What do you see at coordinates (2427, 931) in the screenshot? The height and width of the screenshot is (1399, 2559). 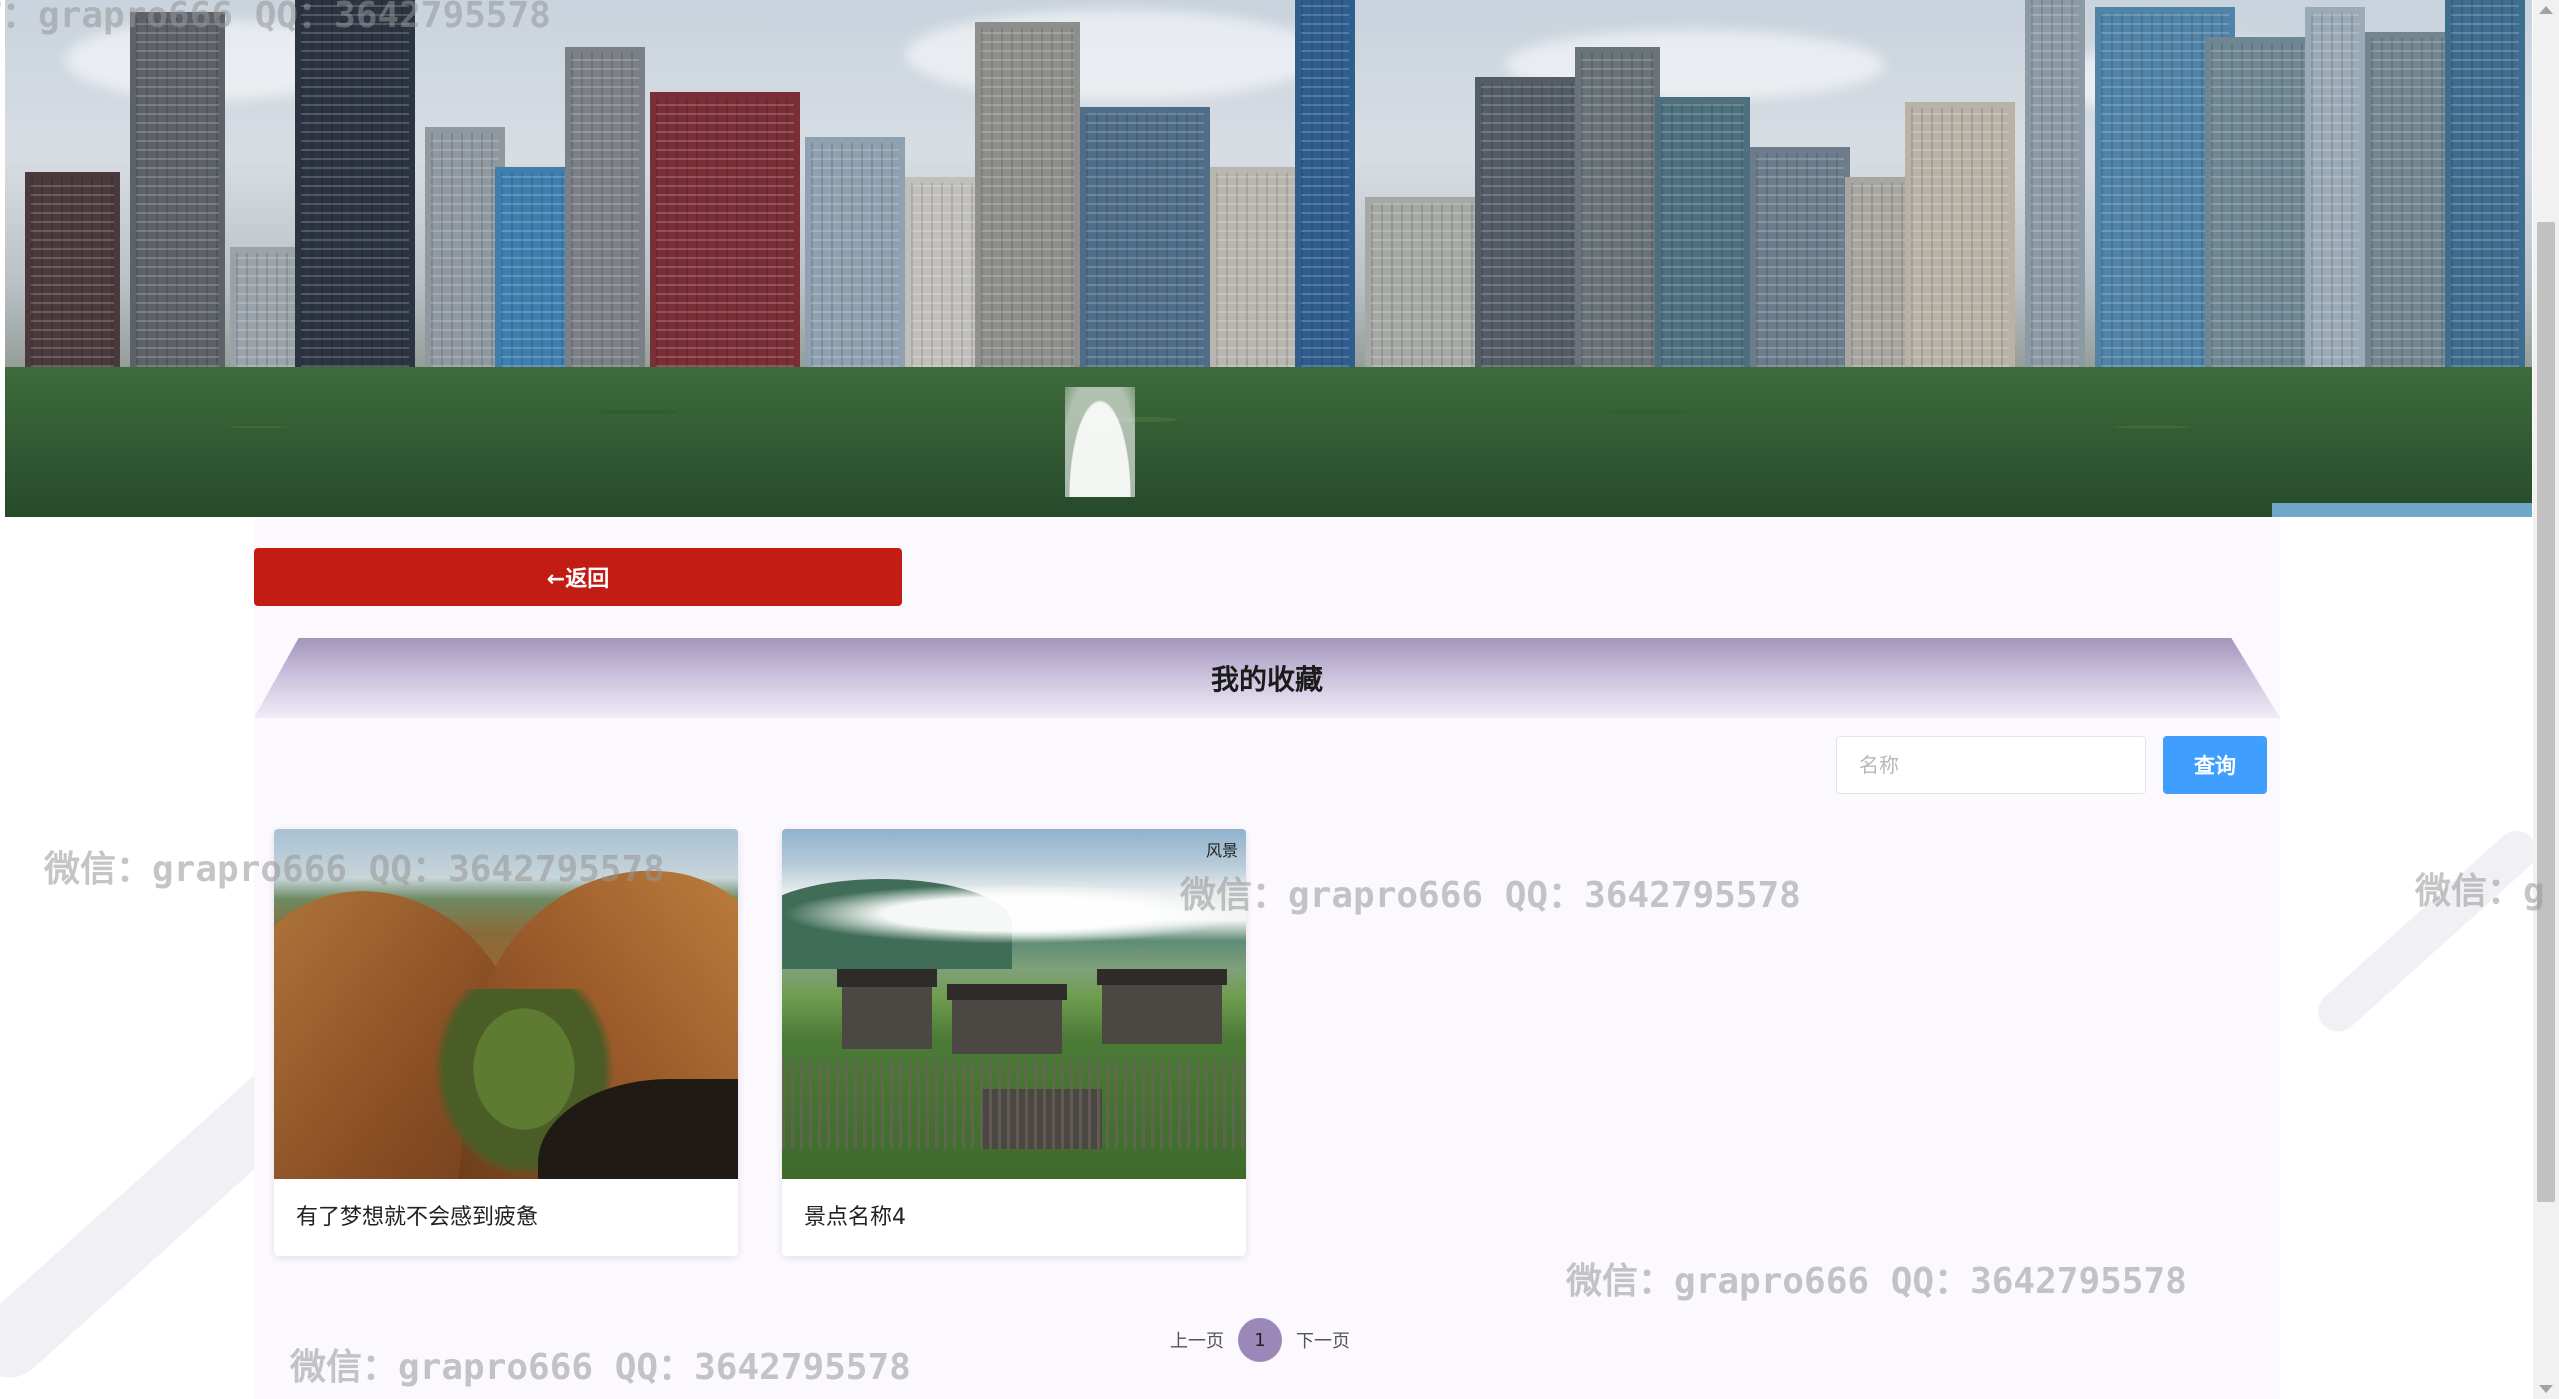 I see `background-decoration` at bounding box center [2427, 931].